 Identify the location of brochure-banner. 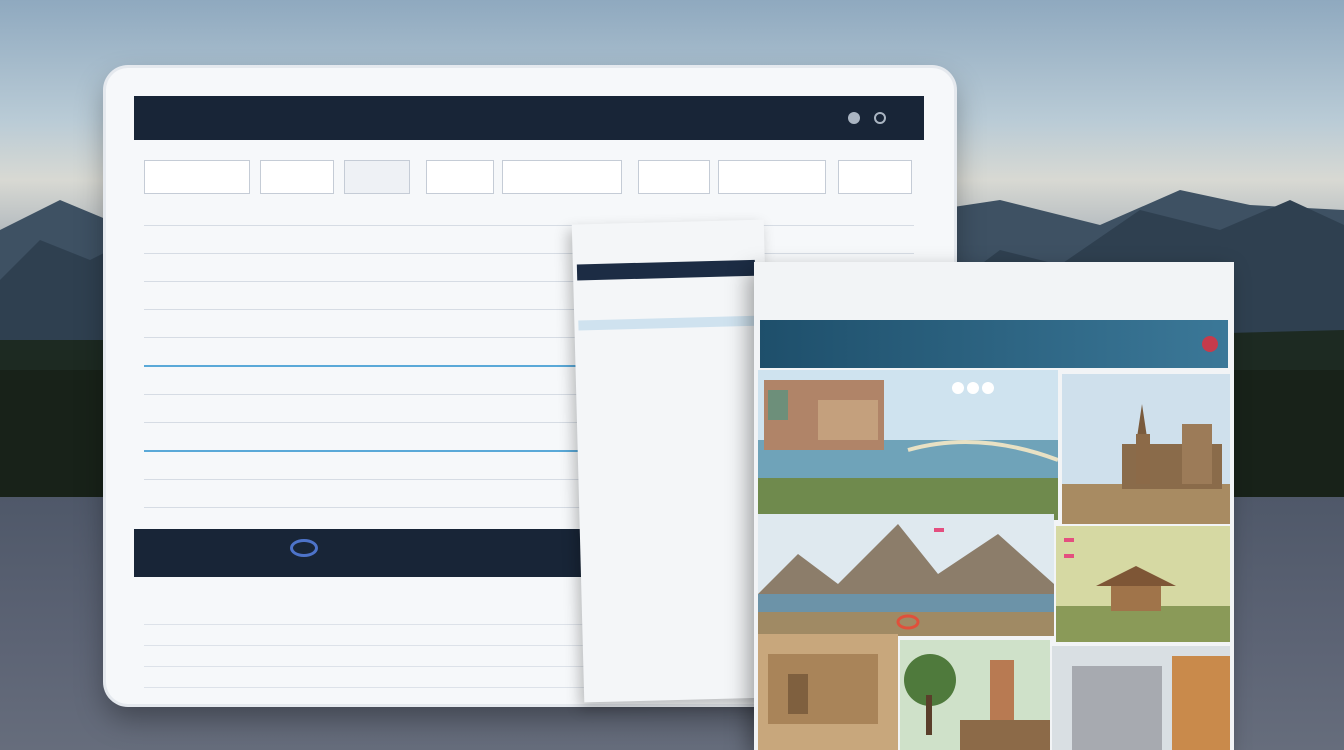
(994, 344).